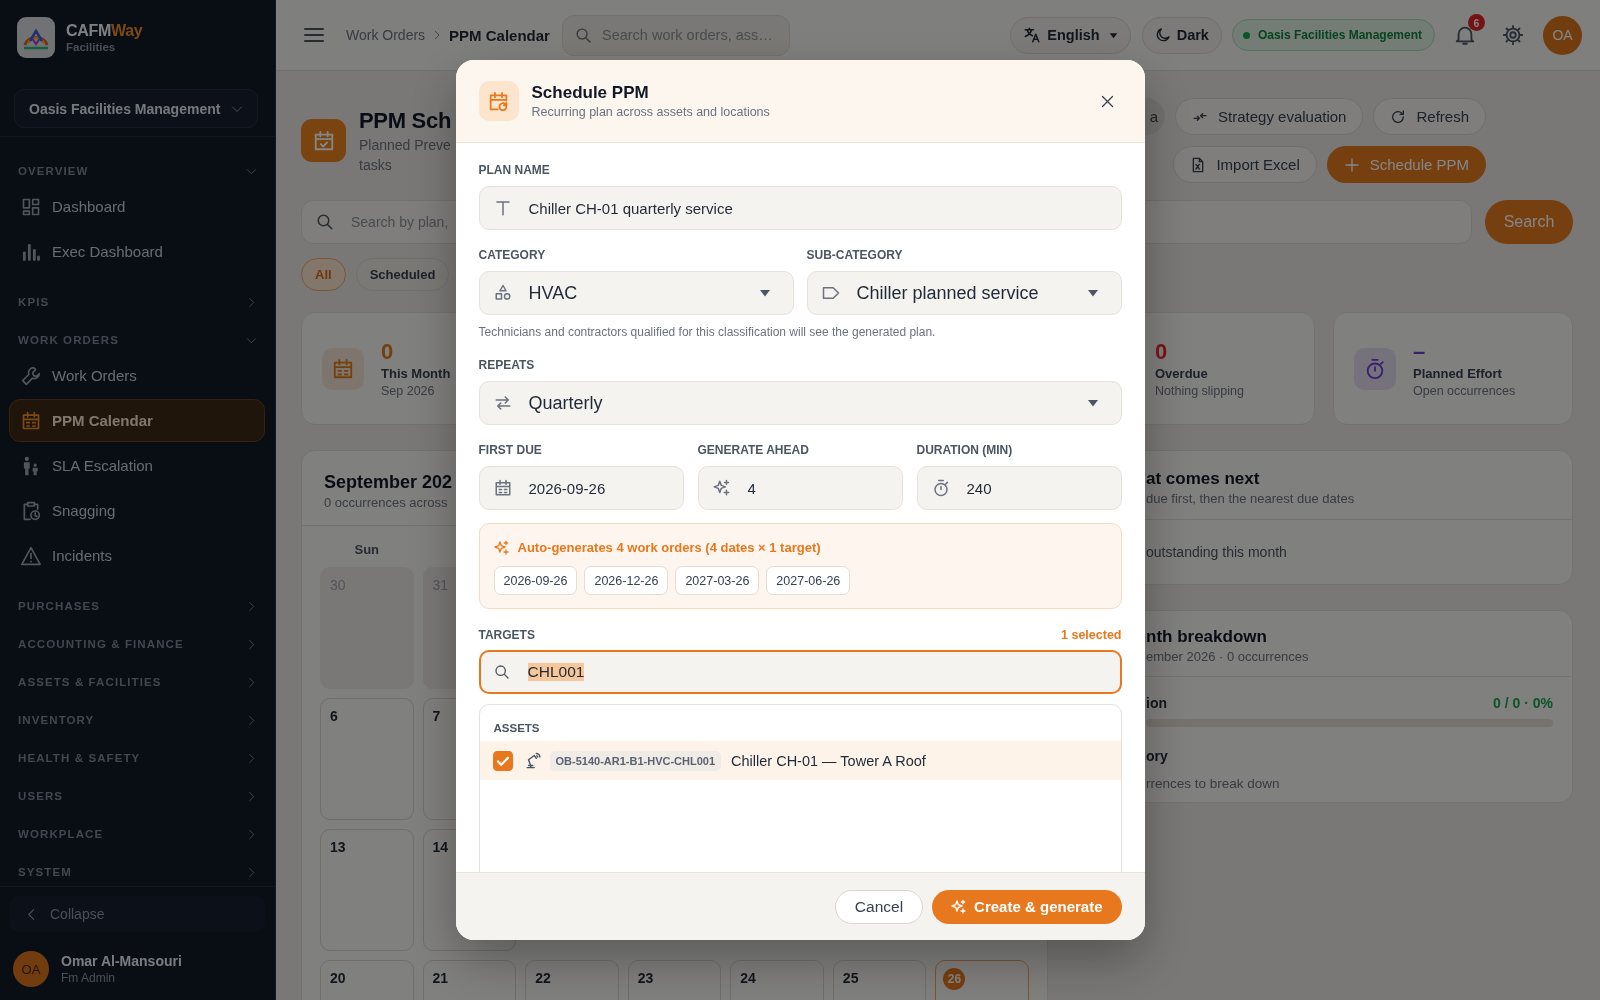 This screenshot has width=1600, height=1000. What do you see at coordinates (502, 208) in the screenshot?
I see `text-icon` at bounding box center [502, 208].